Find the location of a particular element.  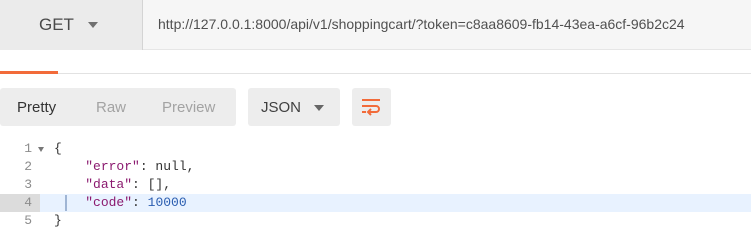

code-line: 5} is located at coordinates (375, 221).